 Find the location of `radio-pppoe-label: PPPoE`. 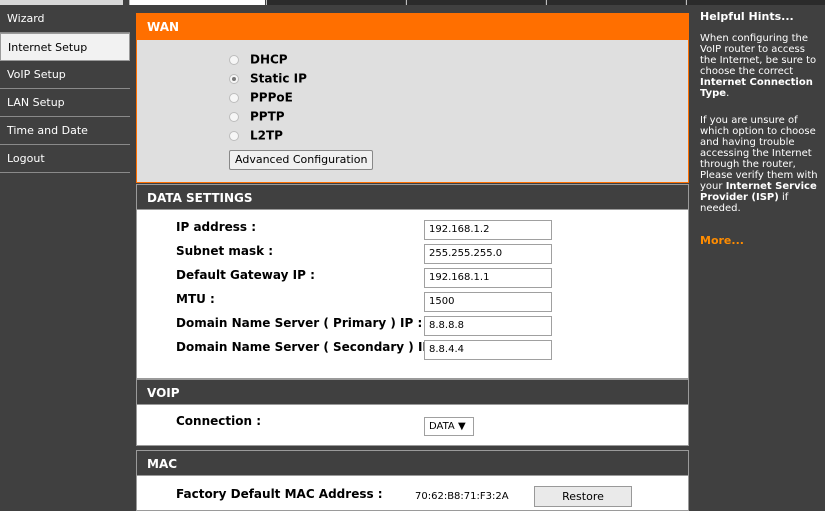

radio-pppoe-label: PPPoE is located at coordinates (271, 97).